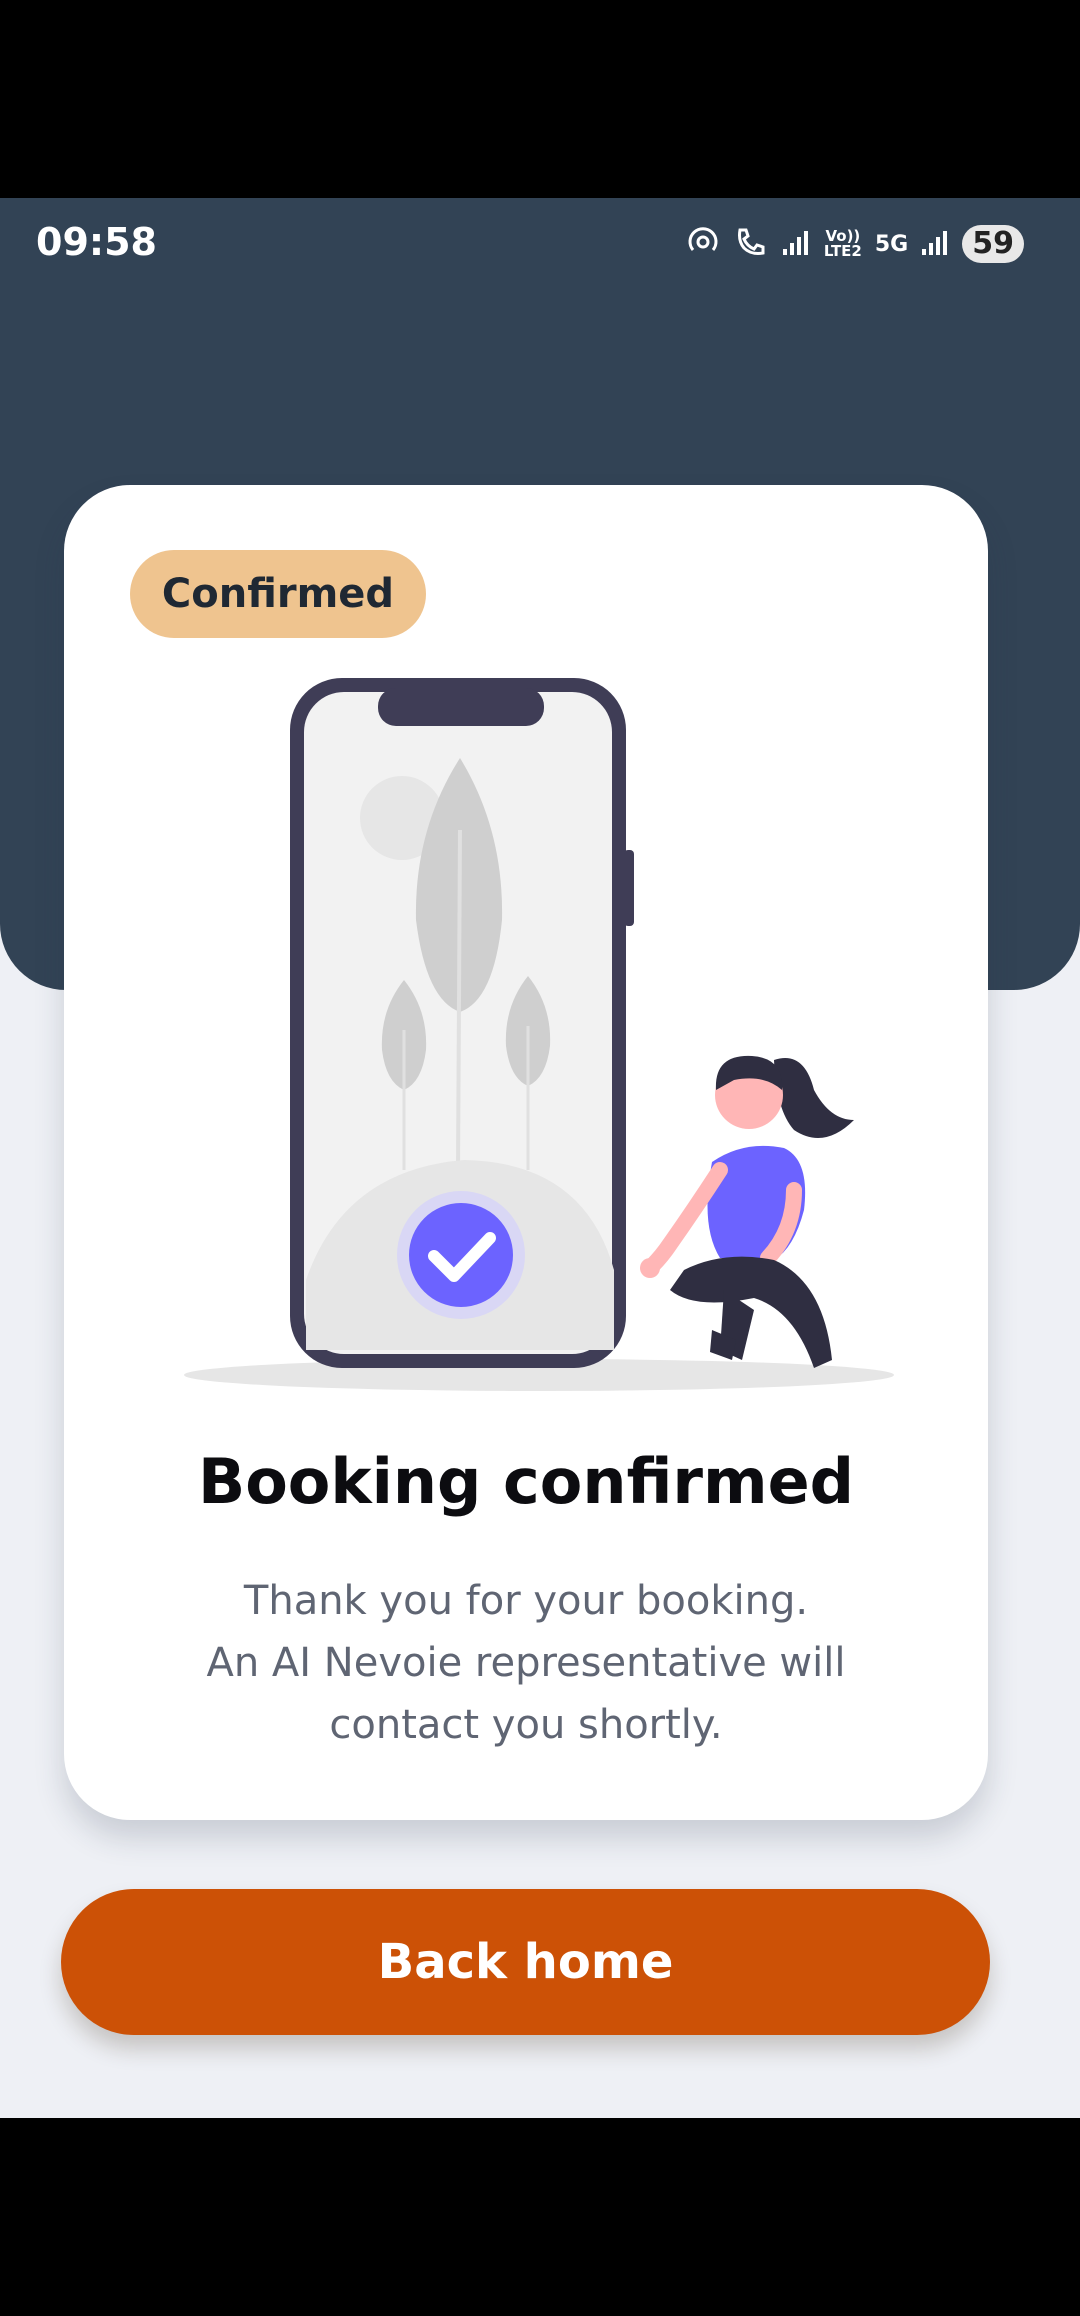  I want to click on back-home-button: Back home, so click(525, 1962).